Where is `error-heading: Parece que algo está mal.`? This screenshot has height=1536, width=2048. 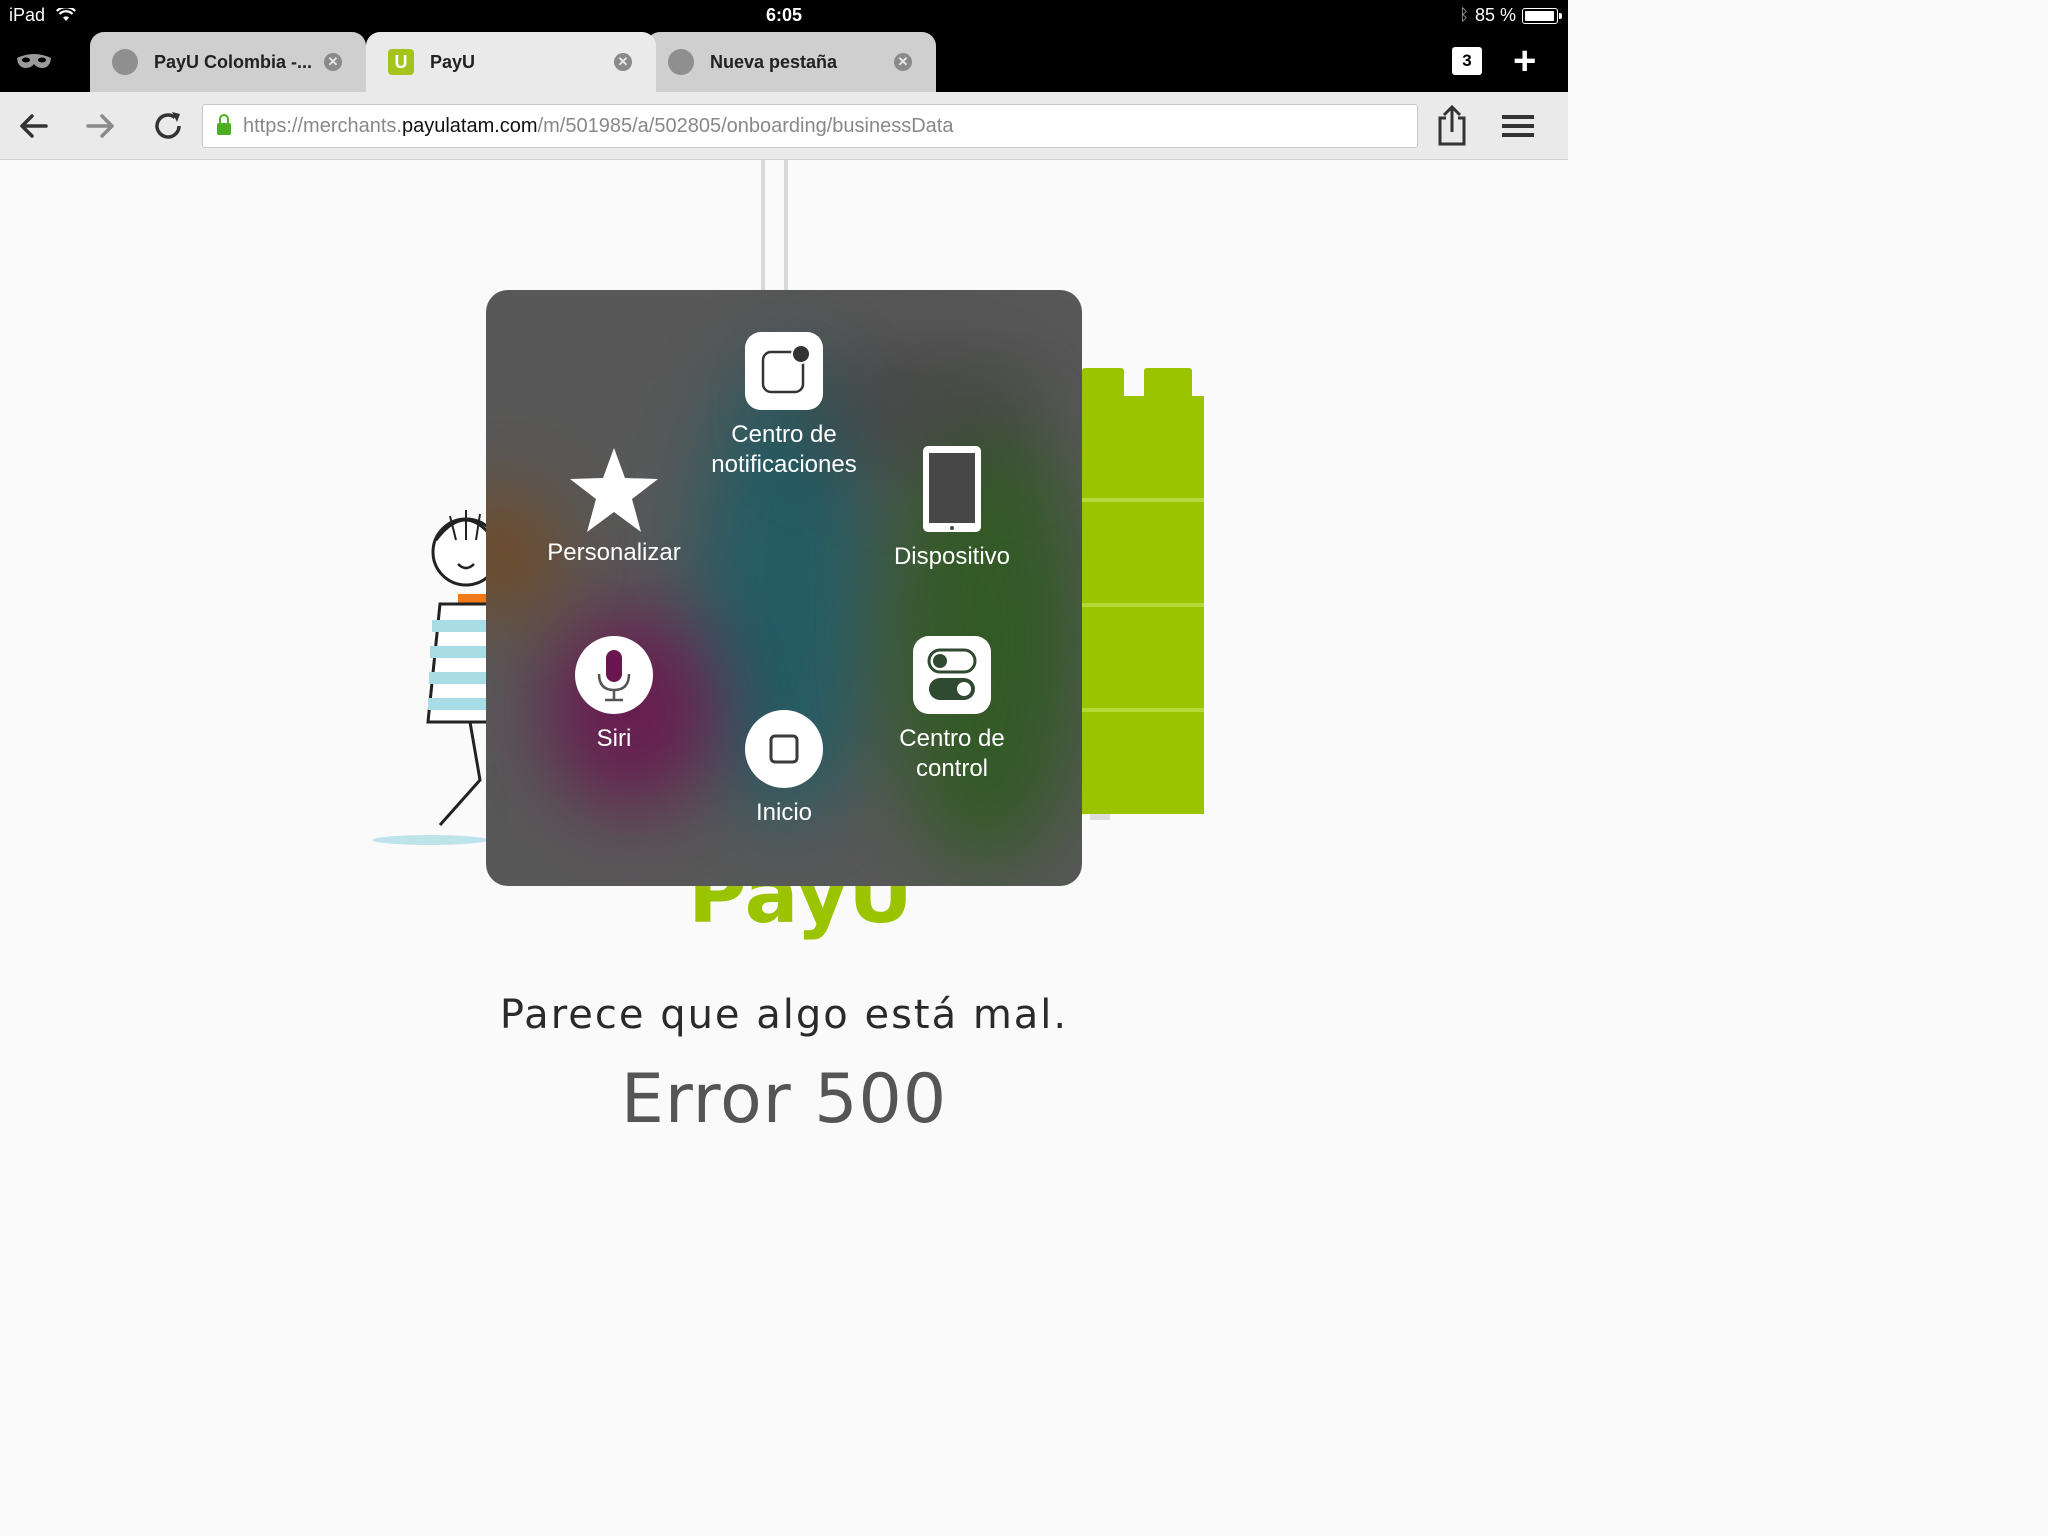
error-heading: Parece que algo está mal. is located at coordinates (784, 1015).